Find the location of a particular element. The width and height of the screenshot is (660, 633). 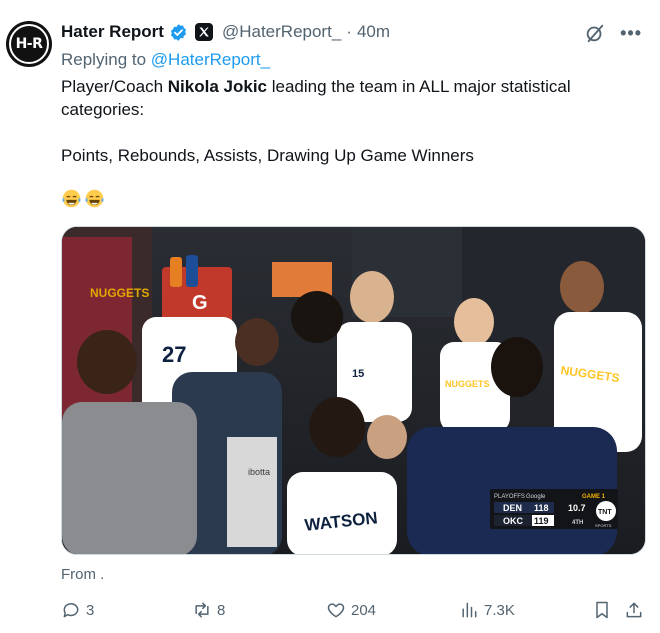

reply-count: 3 is located at coordinates (90, 610).